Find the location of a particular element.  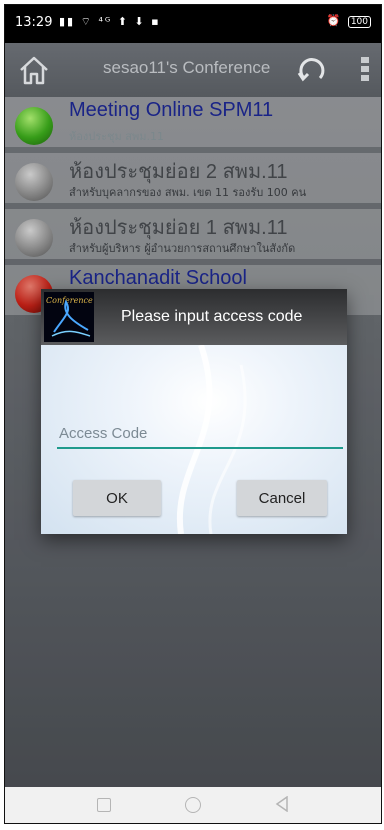

home-nav-icon is located at coordinates (193, 805).